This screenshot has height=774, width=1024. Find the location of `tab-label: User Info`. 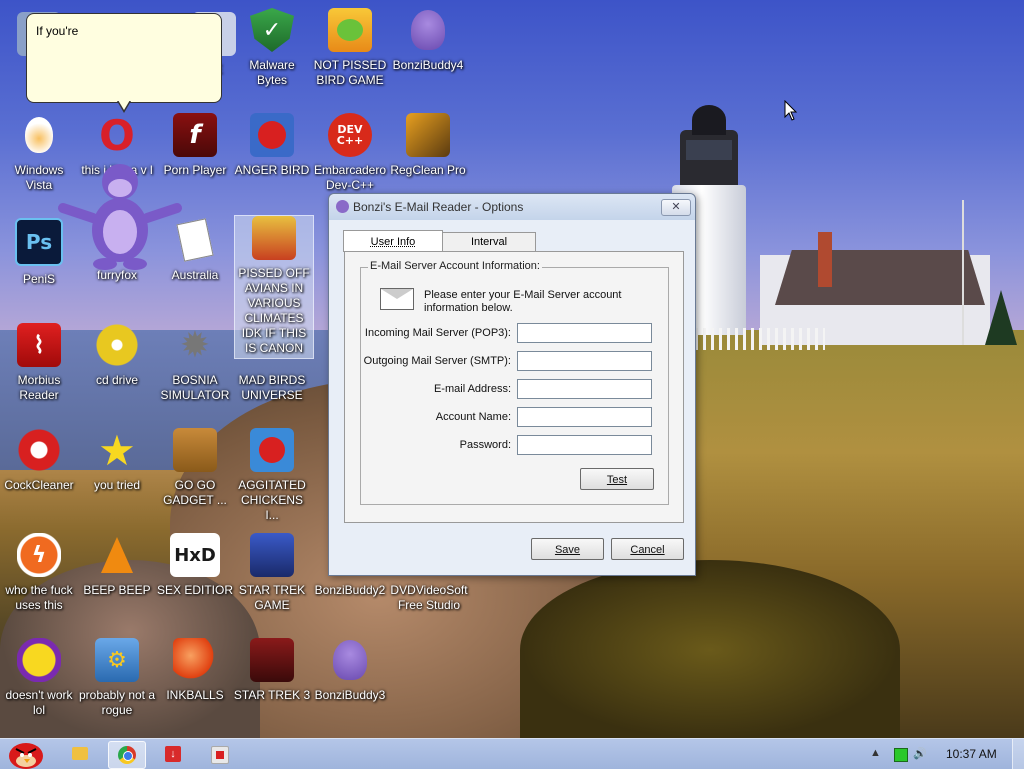

tab-label: User Info is located at coordinates (393, 242).